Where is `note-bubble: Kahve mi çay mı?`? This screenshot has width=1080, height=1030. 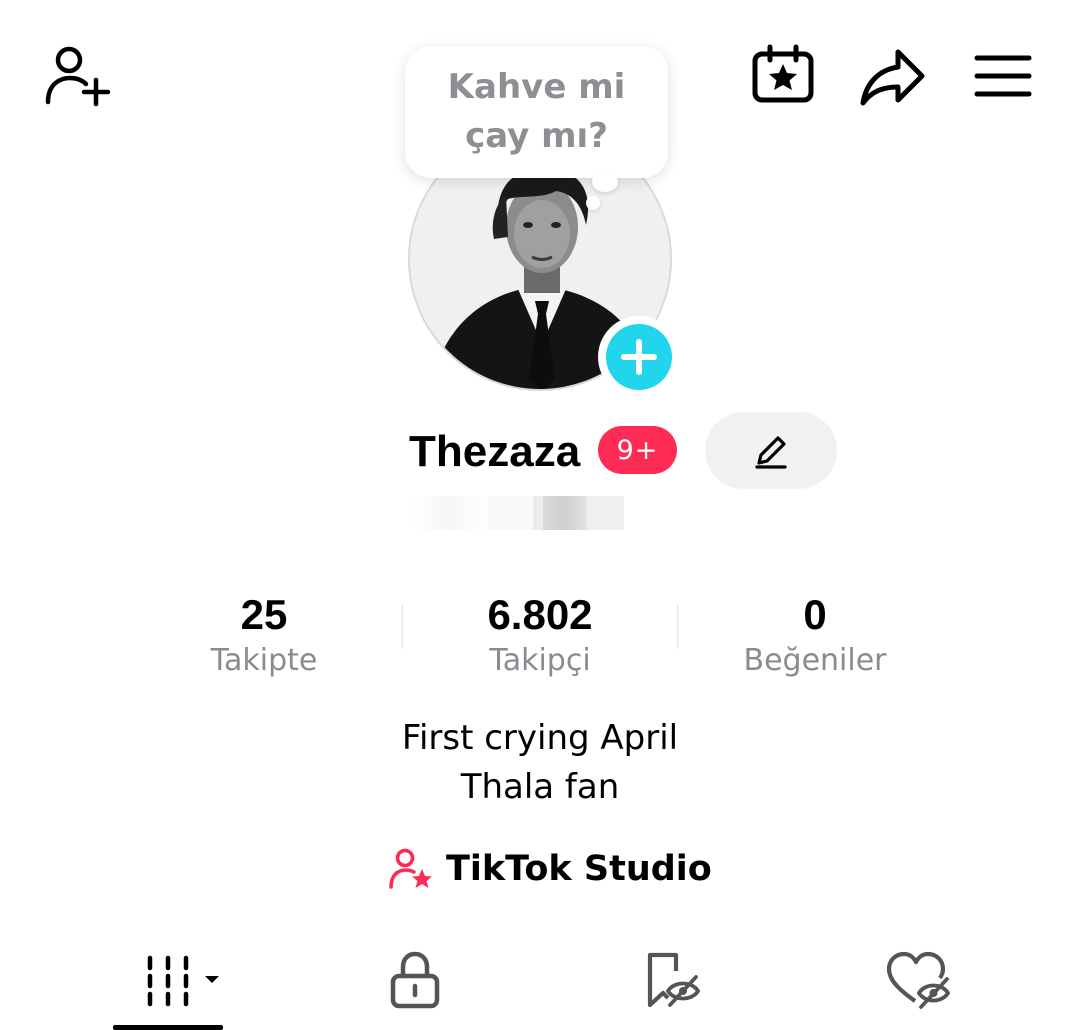
note-bubble: Kahve mi çay mı? is located at coordinates (536, 112).